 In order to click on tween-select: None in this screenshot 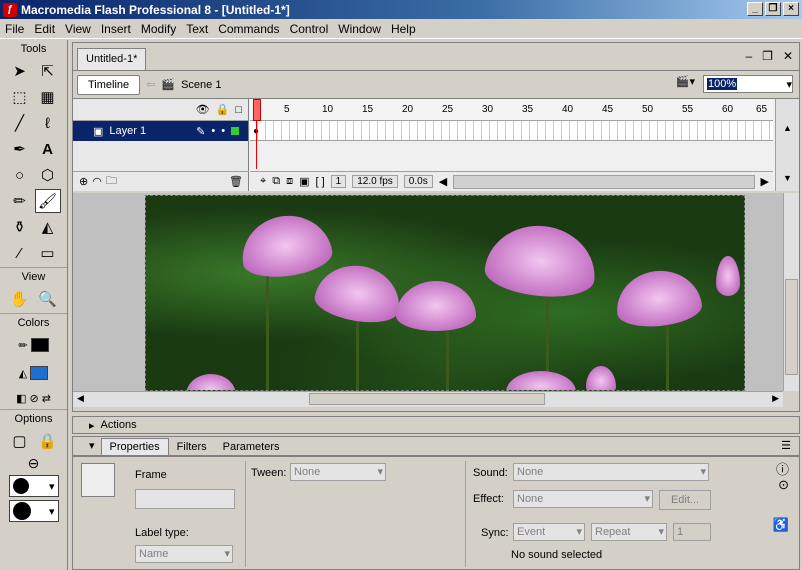, I will do `click(338, 472)`.